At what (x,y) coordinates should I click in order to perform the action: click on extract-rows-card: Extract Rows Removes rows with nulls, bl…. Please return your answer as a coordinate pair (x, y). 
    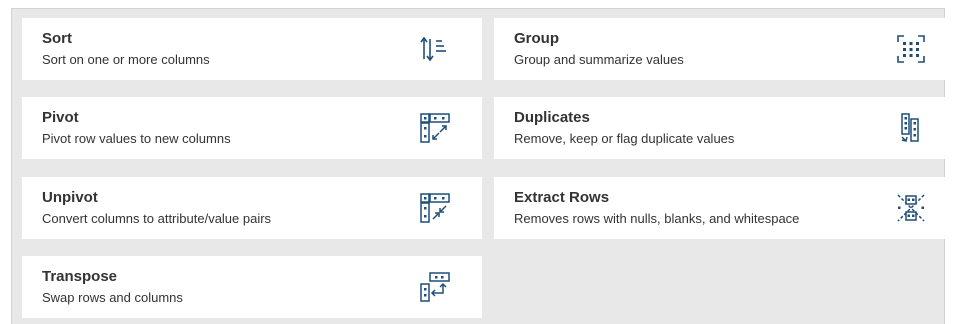
    Looking at the image, I should click on (724, 208).